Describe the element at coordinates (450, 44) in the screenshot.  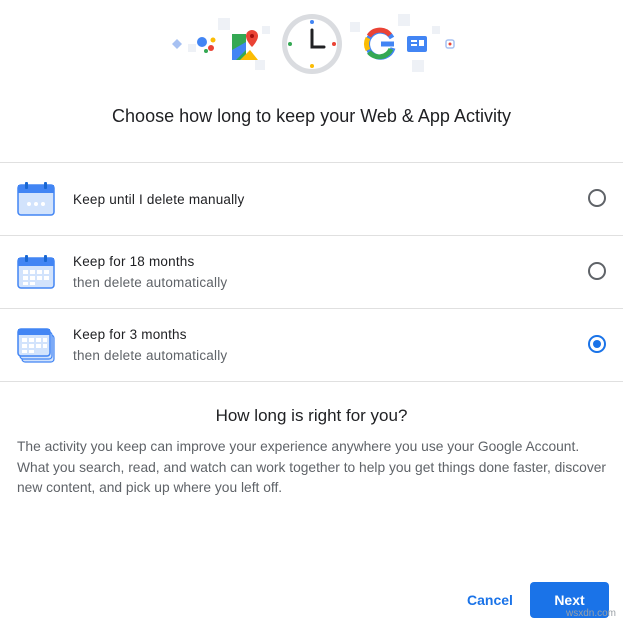
I see `google-lens-icon` at that location.